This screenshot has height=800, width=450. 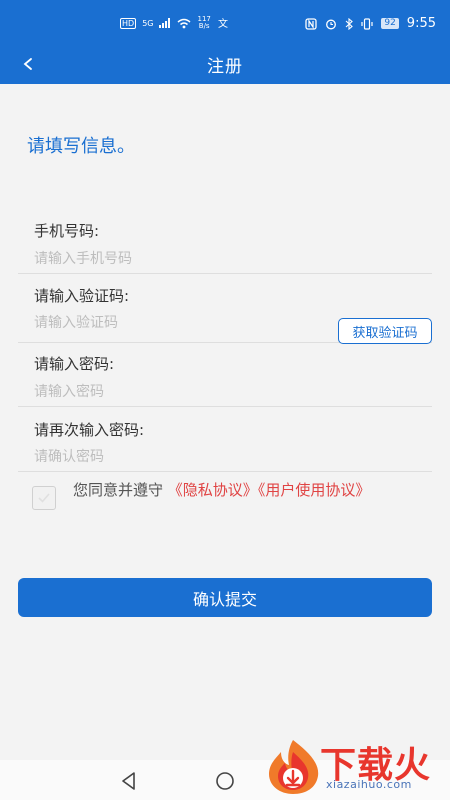 What do you see at coordinates (174, 323) in the screenshot?
I see `code-input` at bounding box center [174, 323].